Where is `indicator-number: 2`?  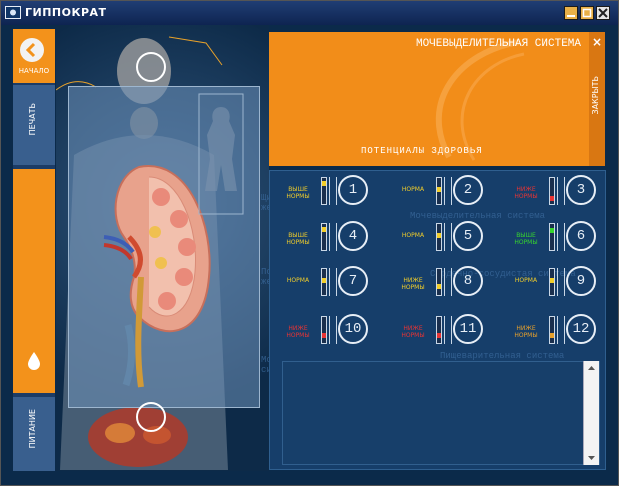 indicator-number: 2 is located at coordinates (468, 190).